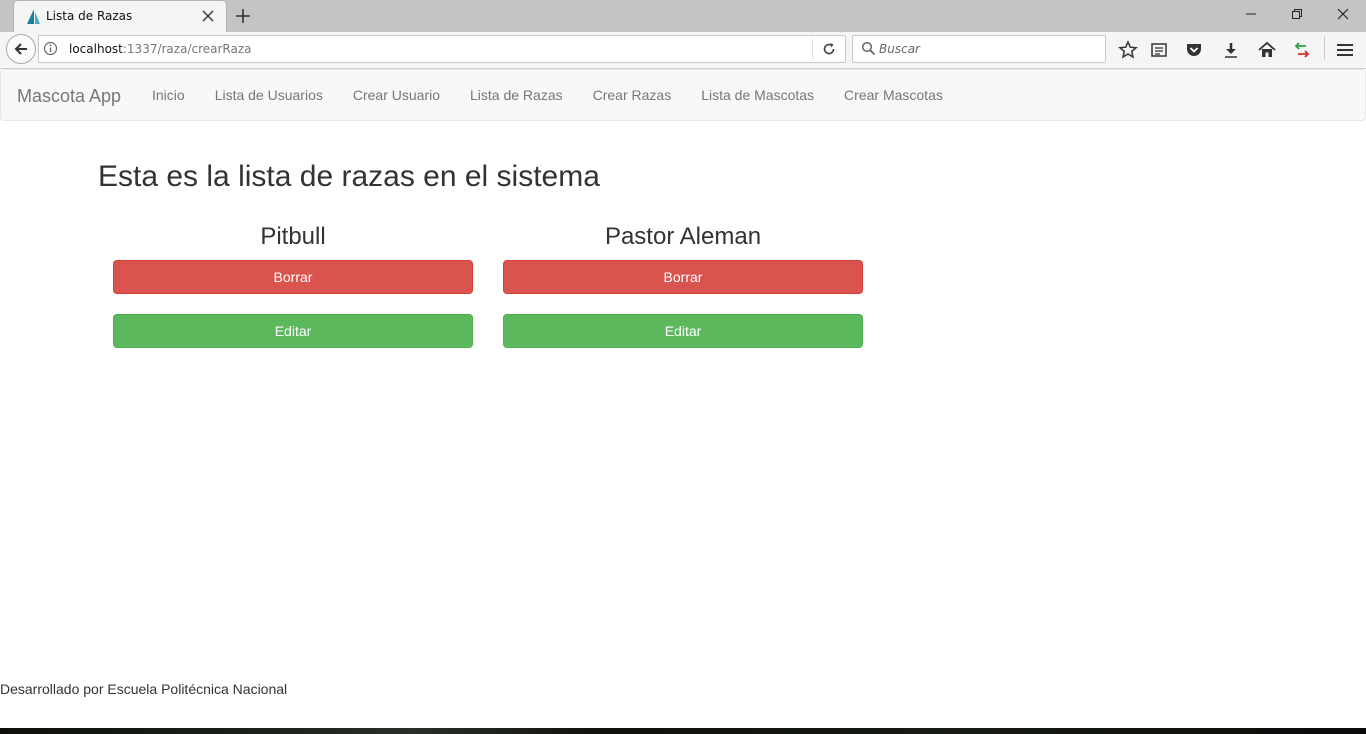 The image size is (1366, 734). I want to click on restore-icon, so click(1297, 14).